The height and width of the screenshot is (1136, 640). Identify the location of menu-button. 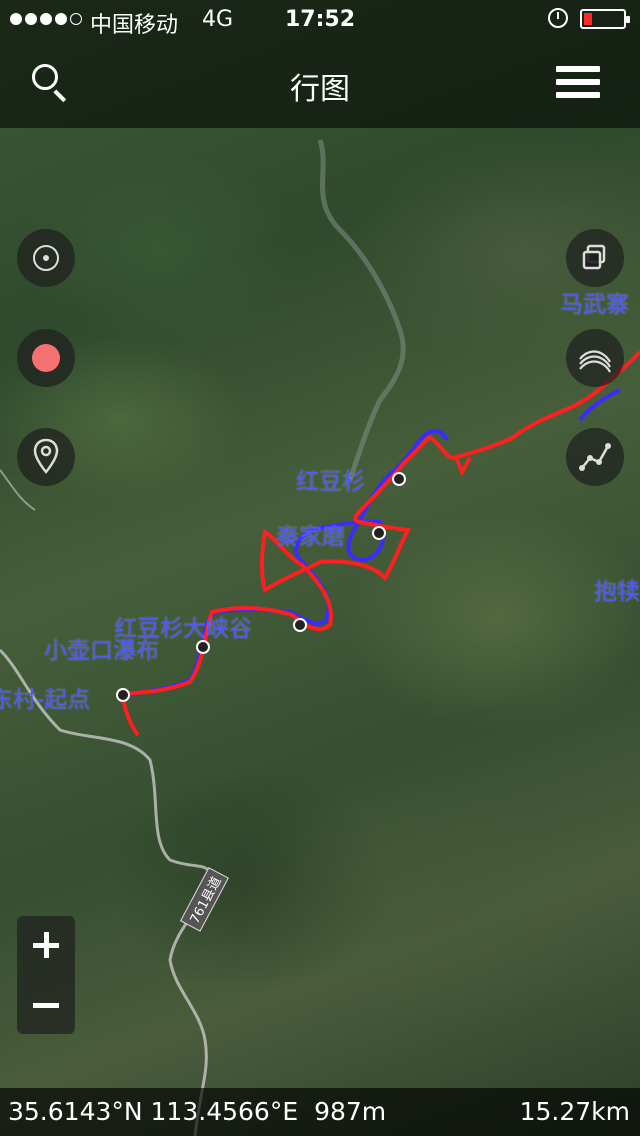
(578, 84).